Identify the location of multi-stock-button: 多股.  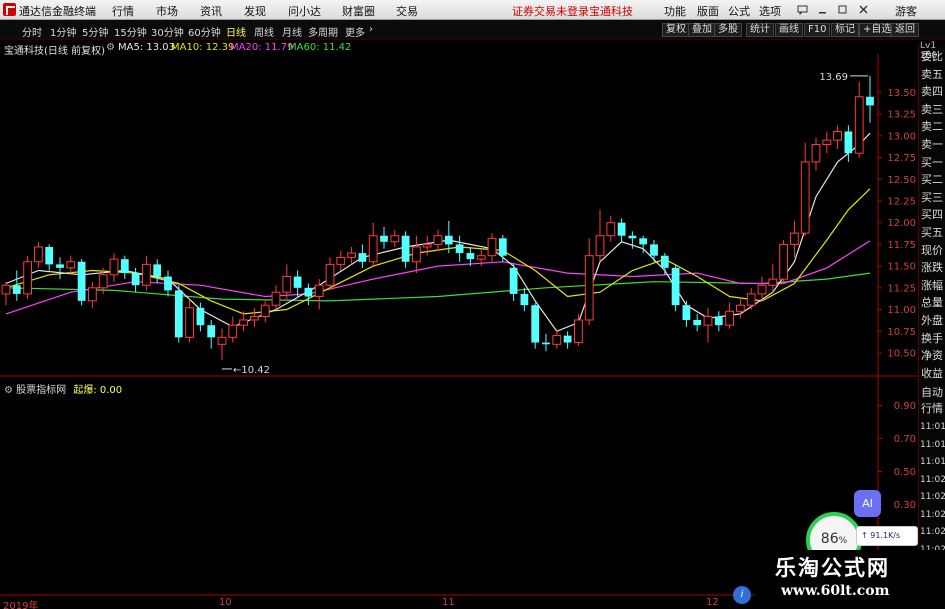
(728, 30).